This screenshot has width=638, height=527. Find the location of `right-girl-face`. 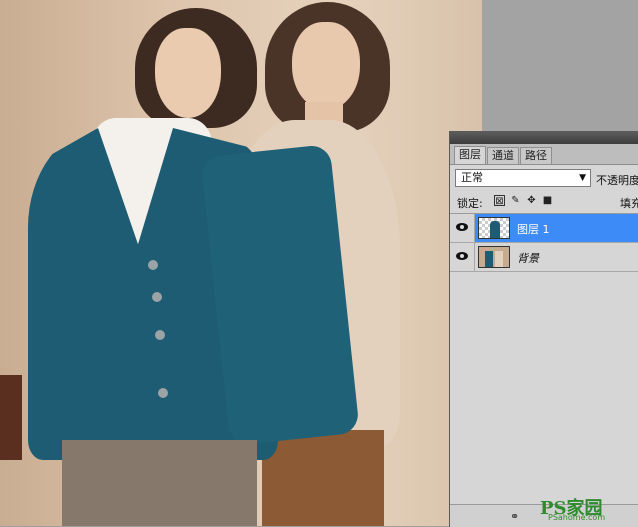

right-girl-face is located at coordinates (326, 66).